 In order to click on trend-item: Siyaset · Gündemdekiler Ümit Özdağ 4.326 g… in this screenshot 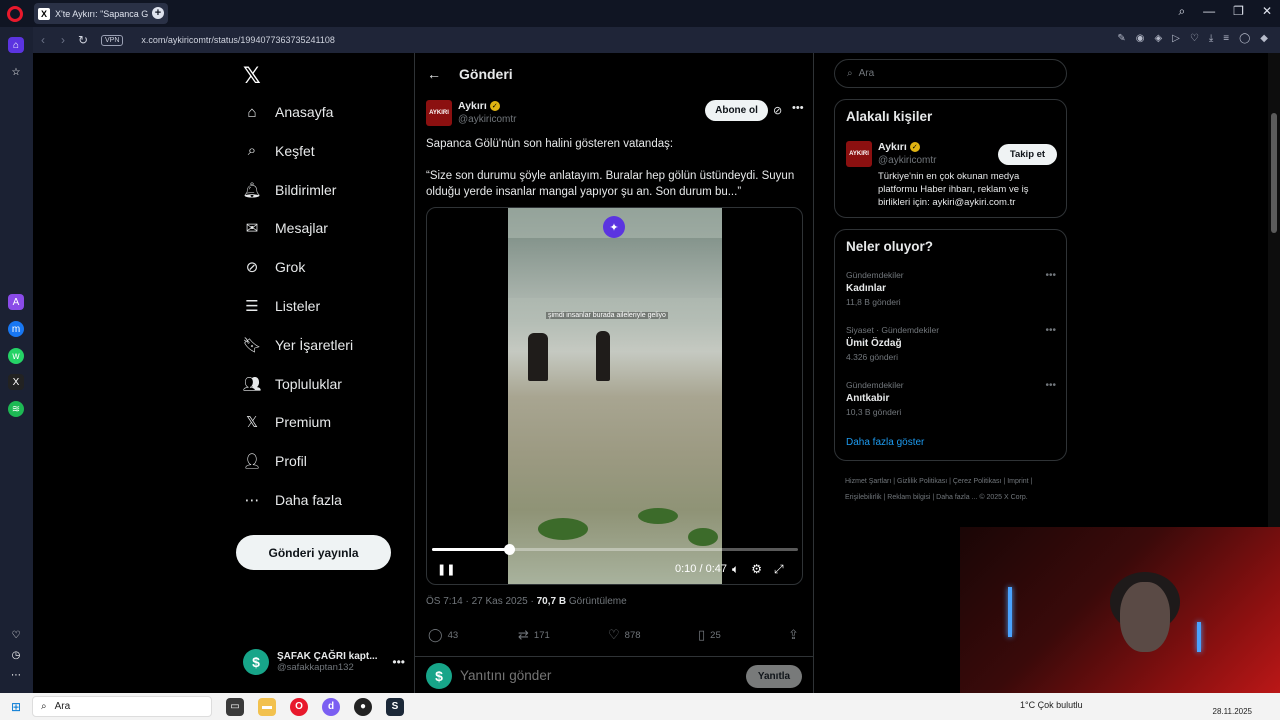, I will do `click(951, 343)`.